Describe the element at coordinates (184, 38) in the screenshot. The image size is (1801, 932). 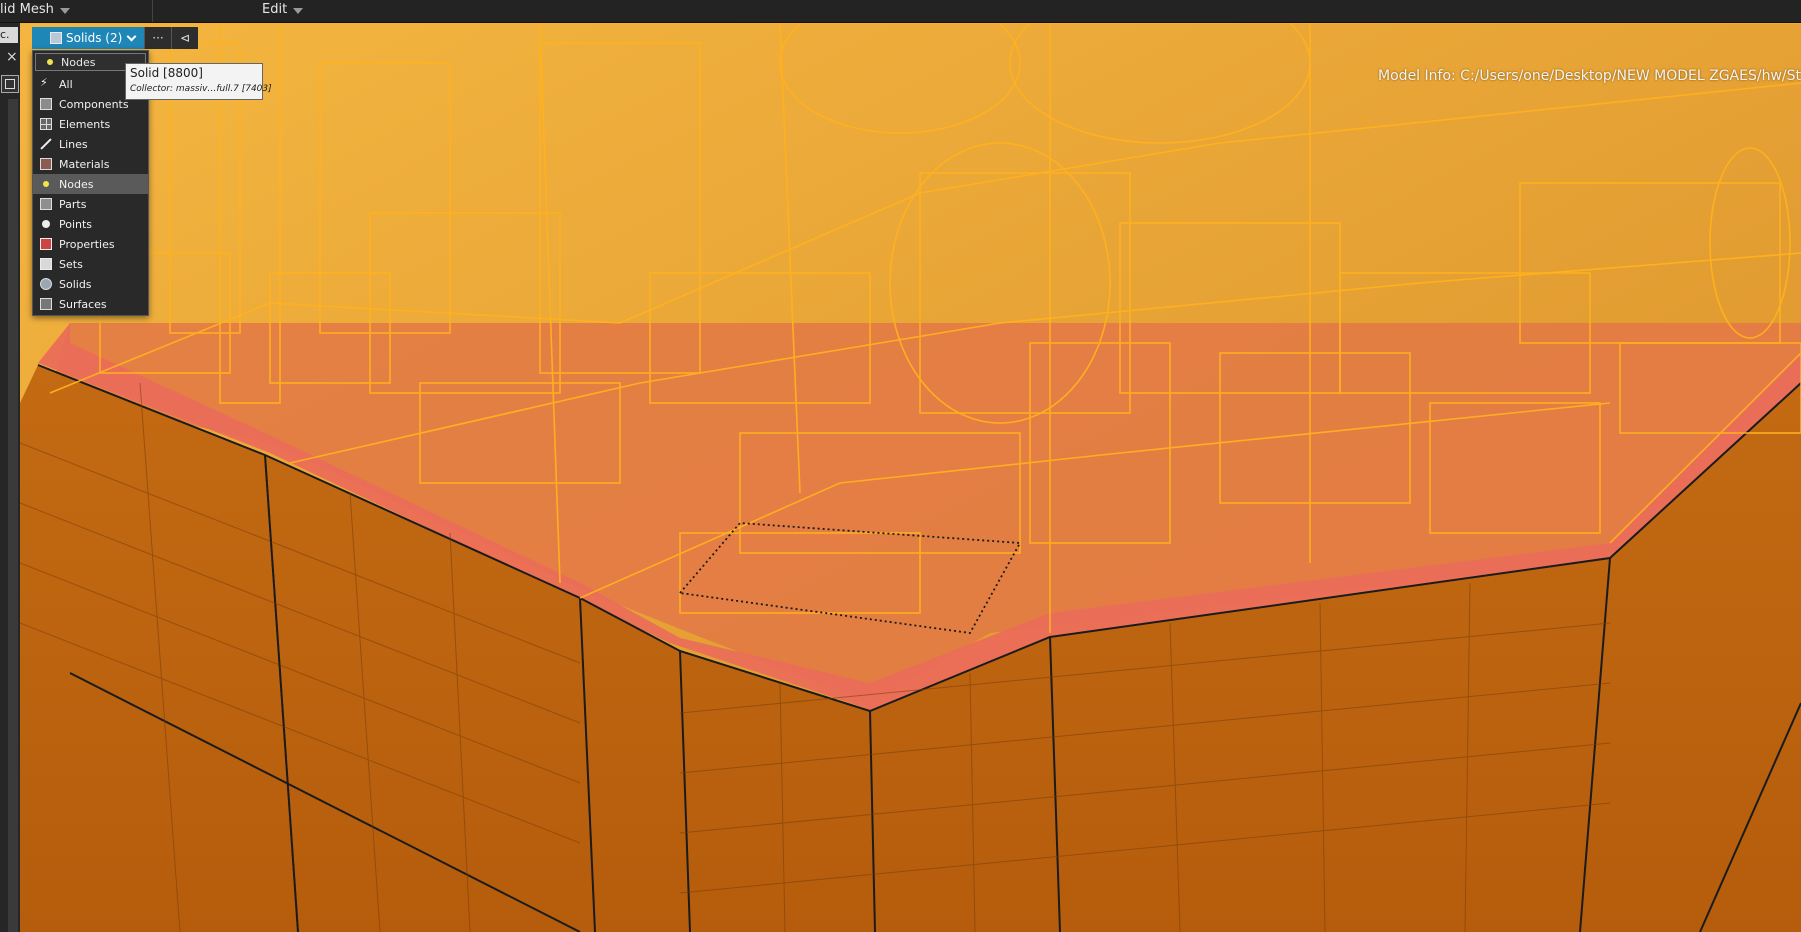
I see `previous-button: ⊲` at that location.